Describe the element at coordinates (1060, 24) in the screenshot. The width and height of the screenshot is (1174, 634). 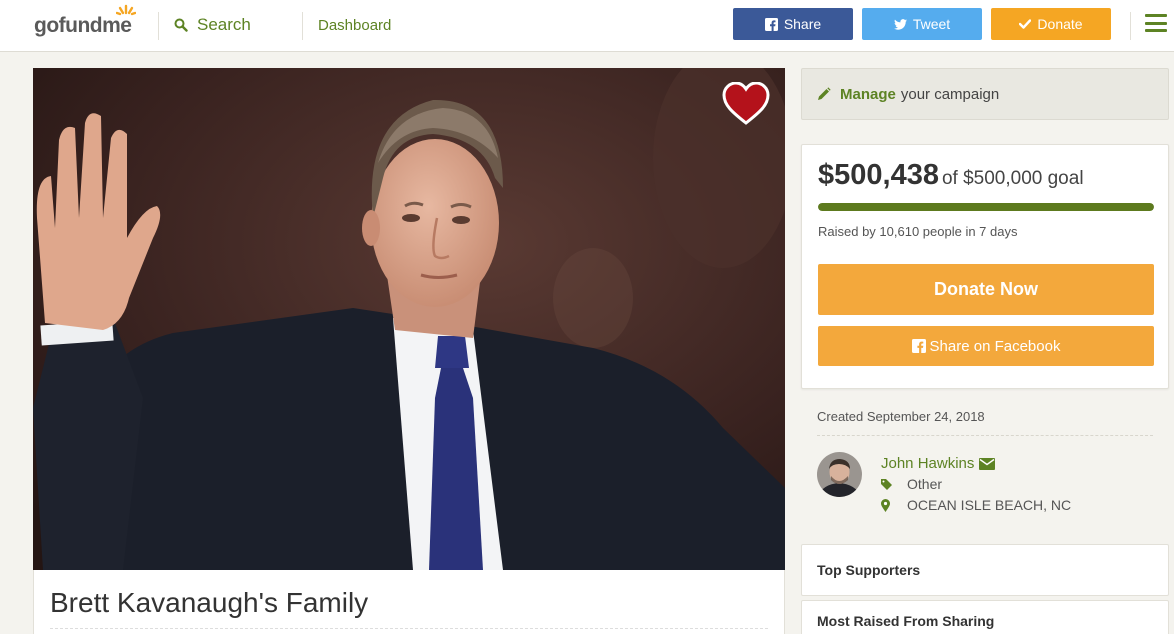
I see `donate-label: Donate` at that location.